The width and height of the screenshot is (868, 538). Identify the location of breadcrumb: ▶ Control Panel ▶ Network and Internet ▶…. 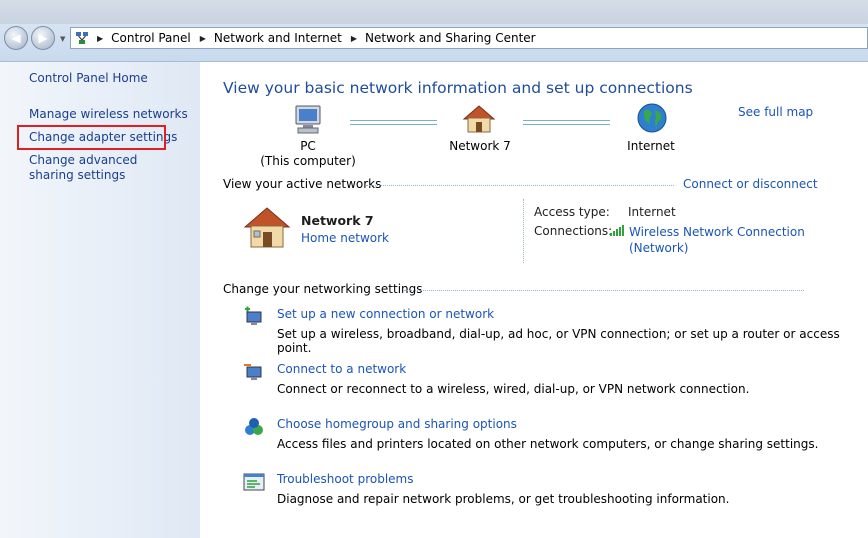
(321, 38).